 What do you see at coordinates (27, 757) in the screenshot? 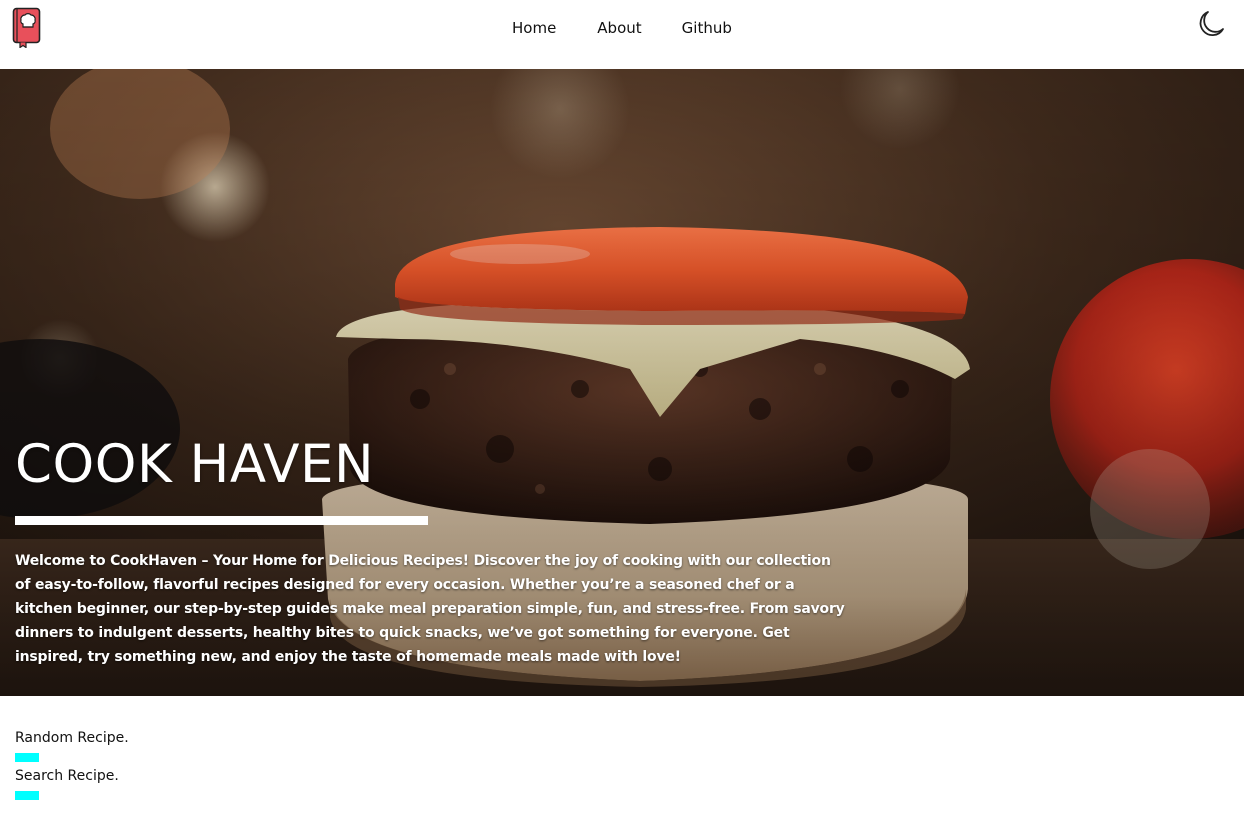
I see `random-recipe-accent-bar` at bounding box center [27, 757].